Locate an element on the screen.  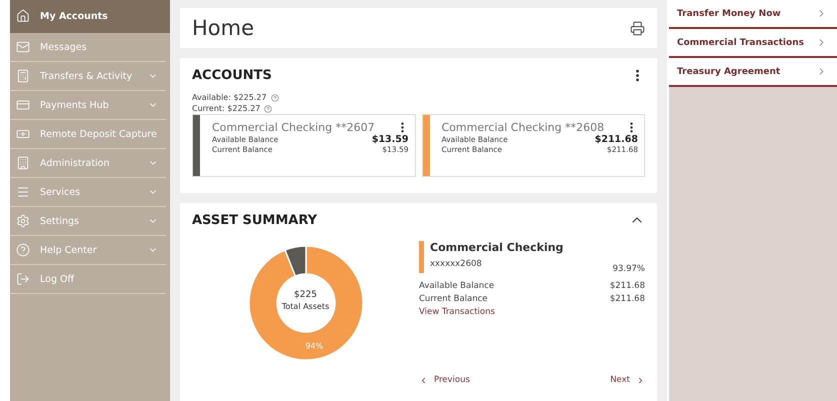
banknote-icon is located at coordinates (23, 134).